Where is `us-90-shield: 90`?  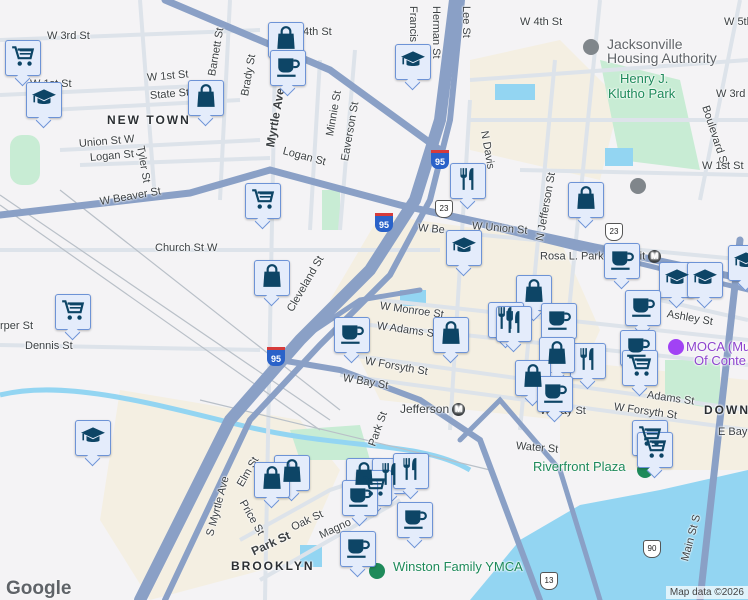 us-90-shield: 90 is located at coordinates (652, 549).